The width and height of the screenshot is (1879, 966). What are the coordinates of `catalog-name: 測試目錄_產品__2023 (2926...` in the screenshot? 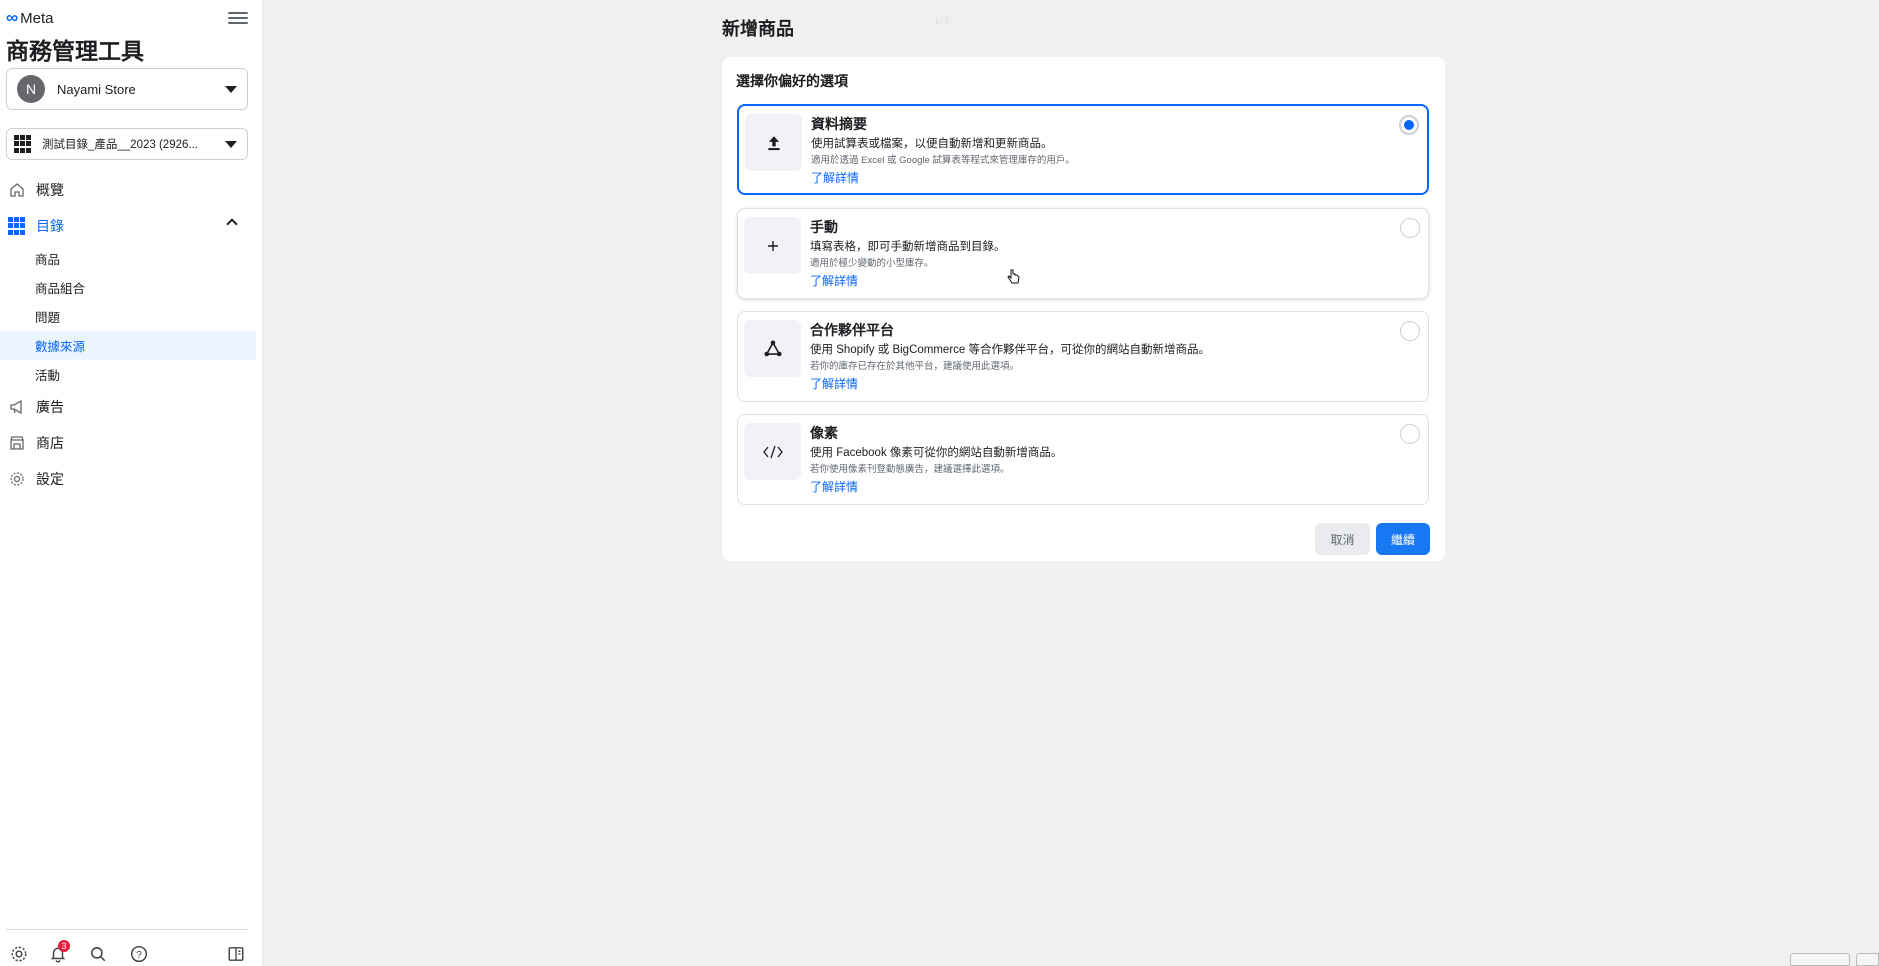 It's located at (120, 145).